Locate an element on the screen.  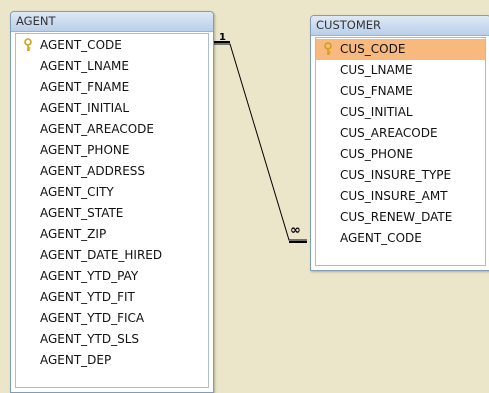
agent-field-name: AGENT_DATE_HIRED is located at coordinates (101, 255).